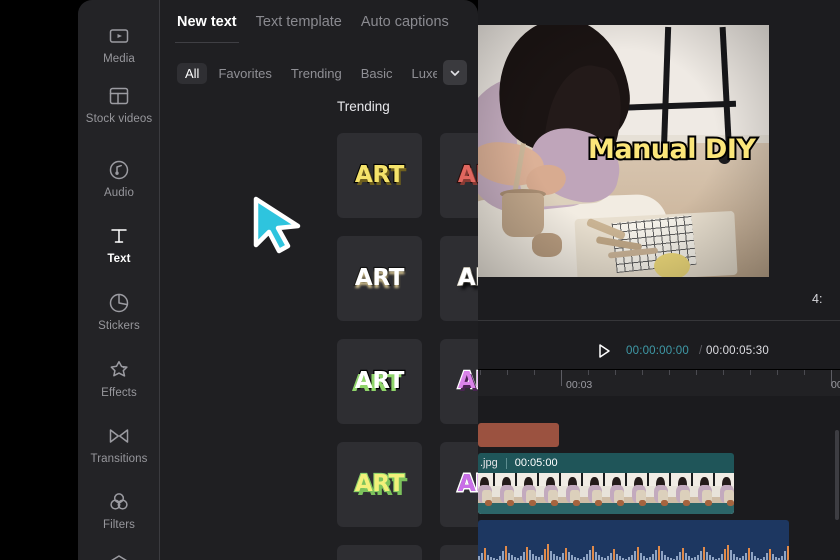 The image size is (840, 560). Describe the element at coordinates (119, 502) in the screenshot. I see `filters-icon` at that location.